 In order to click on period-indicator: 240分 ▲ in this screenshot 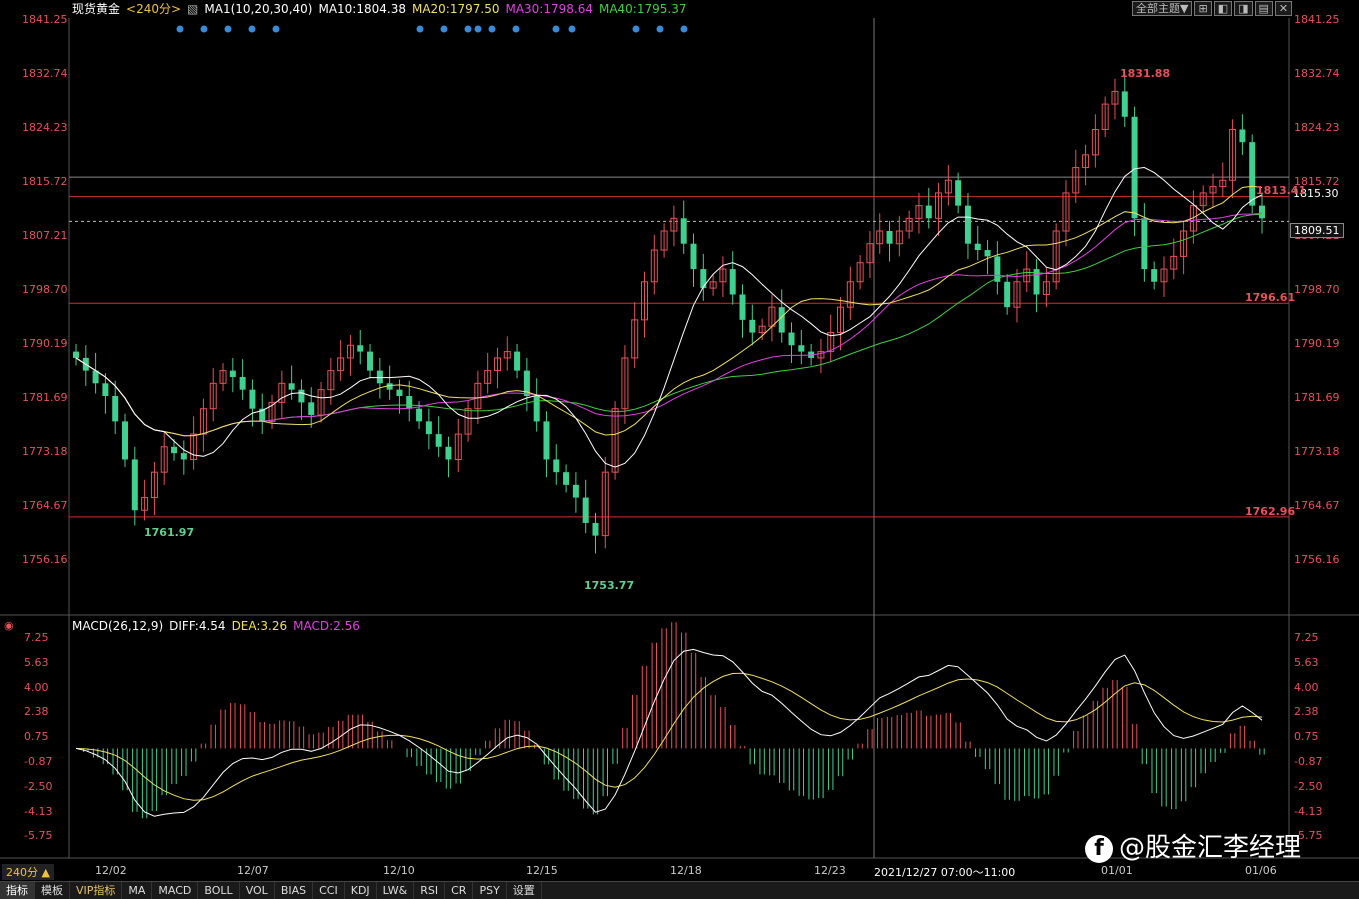, I will do `click(28, 872)`.